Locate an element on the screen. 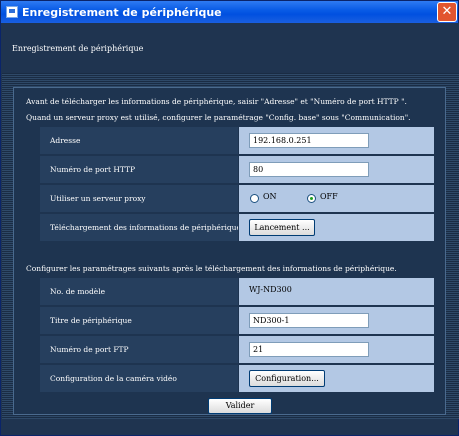 This screenshot has height=436, width=459. proxy-off-label: OFF is located at coordinates (329, 196).